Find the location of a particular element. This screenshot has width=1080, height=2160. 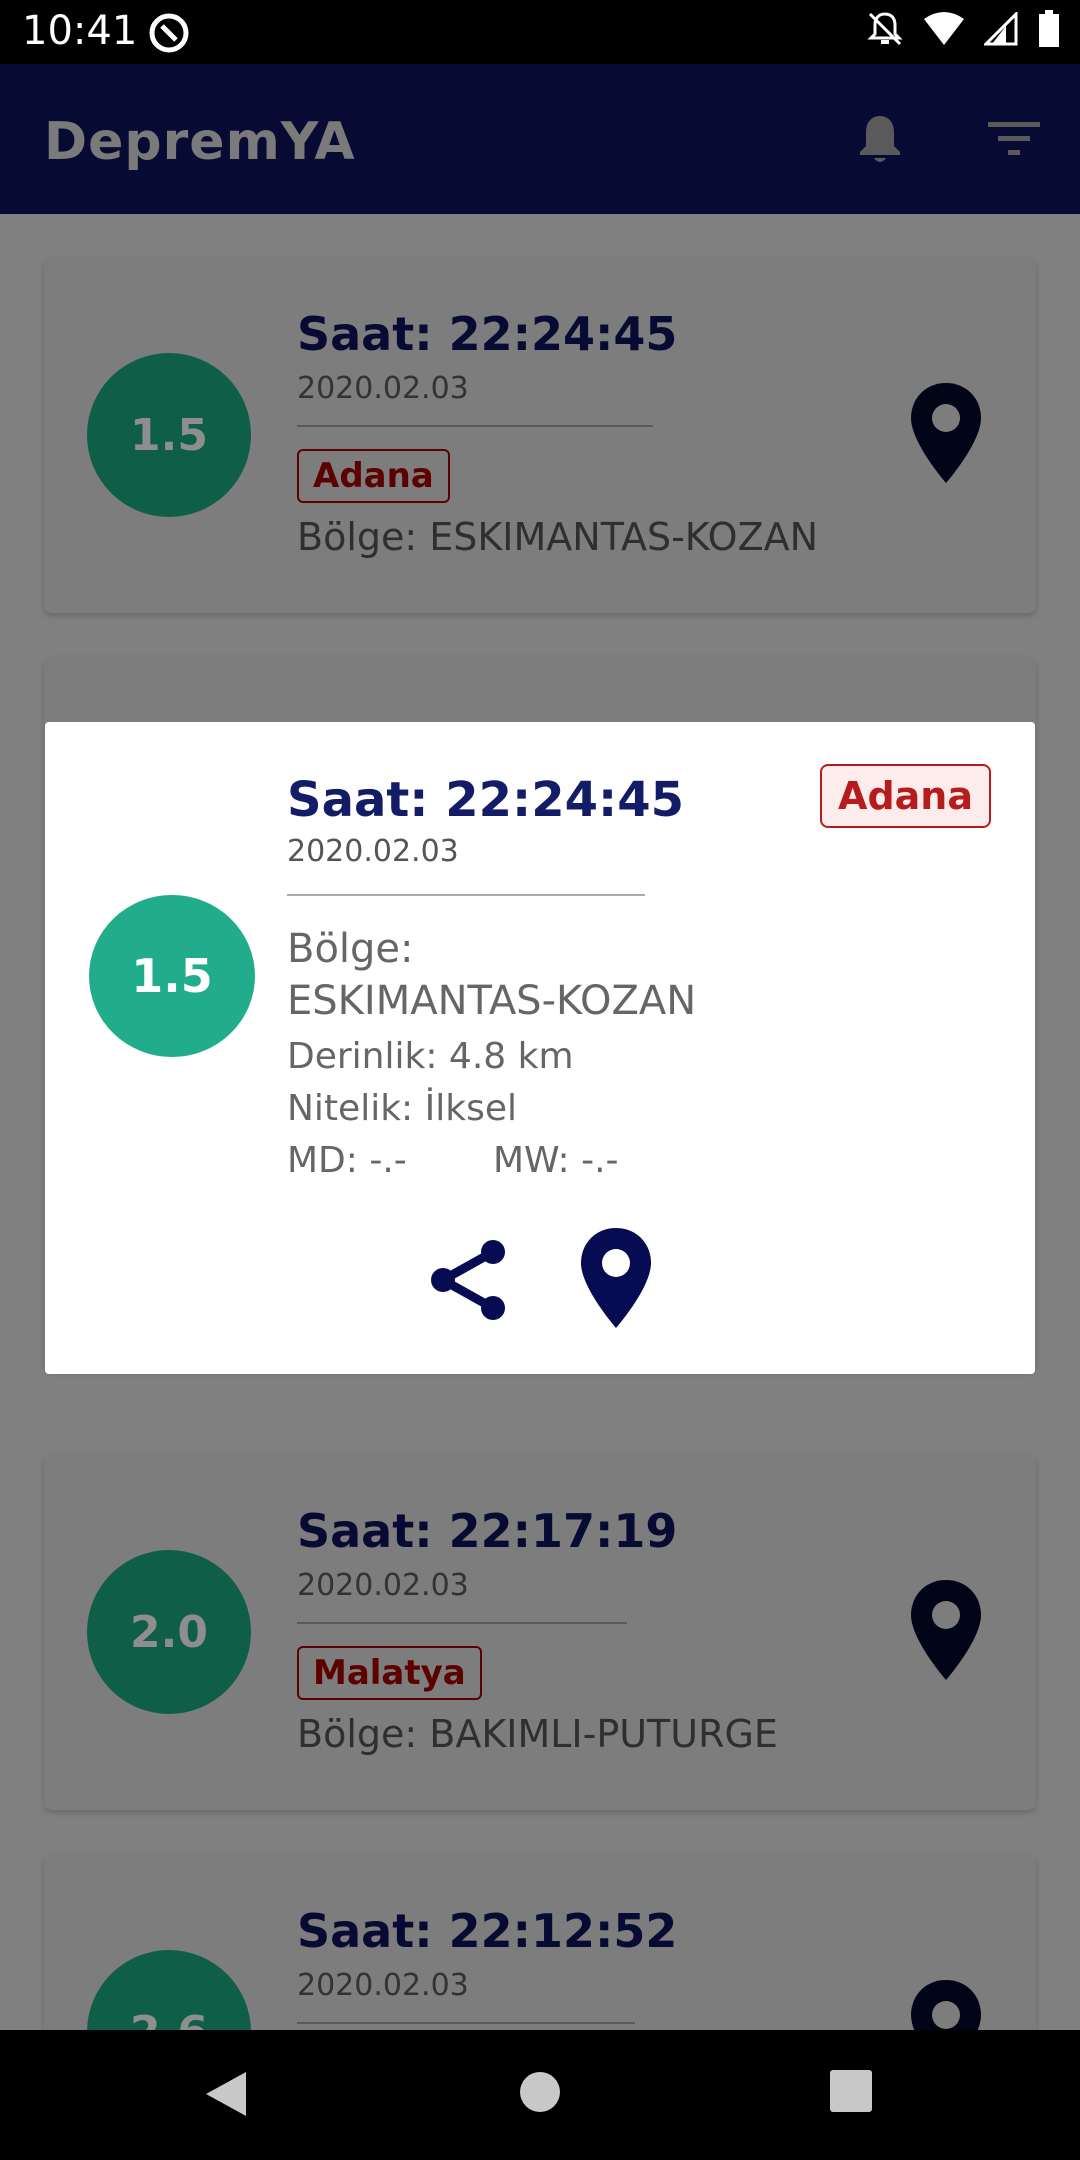

region-label: Bölge: is located at coordinates (350, 949).